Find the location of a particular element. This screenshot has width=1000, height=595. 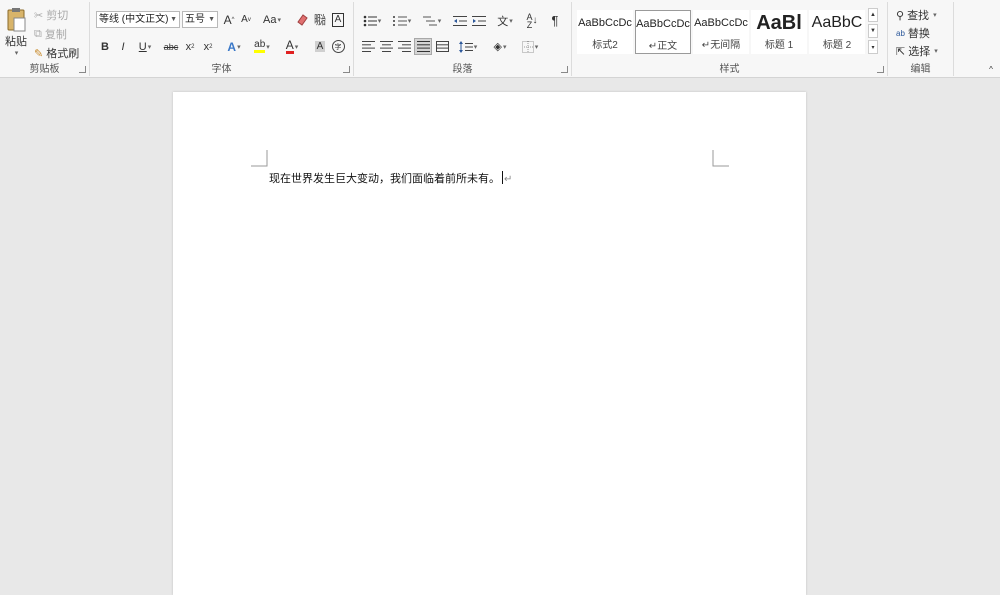

shrink-font-label: A is located at coordinates (244, 19).